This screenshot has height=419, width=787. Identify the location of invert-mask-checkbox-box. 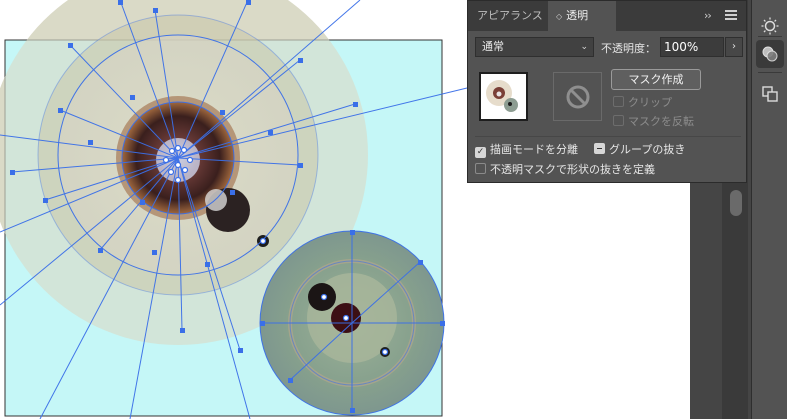
(618, 120).